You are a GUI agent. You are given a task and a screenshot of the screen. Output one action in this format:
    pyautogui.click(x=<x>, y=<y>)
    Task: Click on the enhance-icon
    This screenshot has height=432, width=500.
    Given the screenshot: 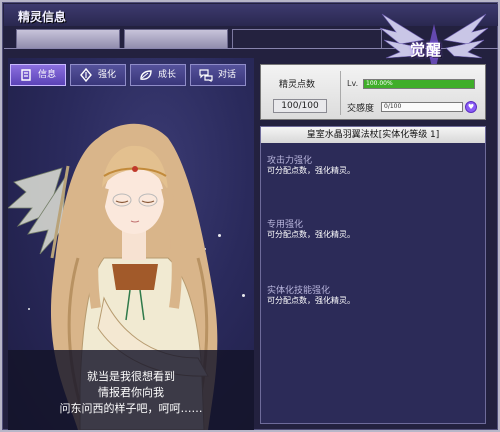 What is the action you would take?
    pyautogui.click(x=86, y=75)
    